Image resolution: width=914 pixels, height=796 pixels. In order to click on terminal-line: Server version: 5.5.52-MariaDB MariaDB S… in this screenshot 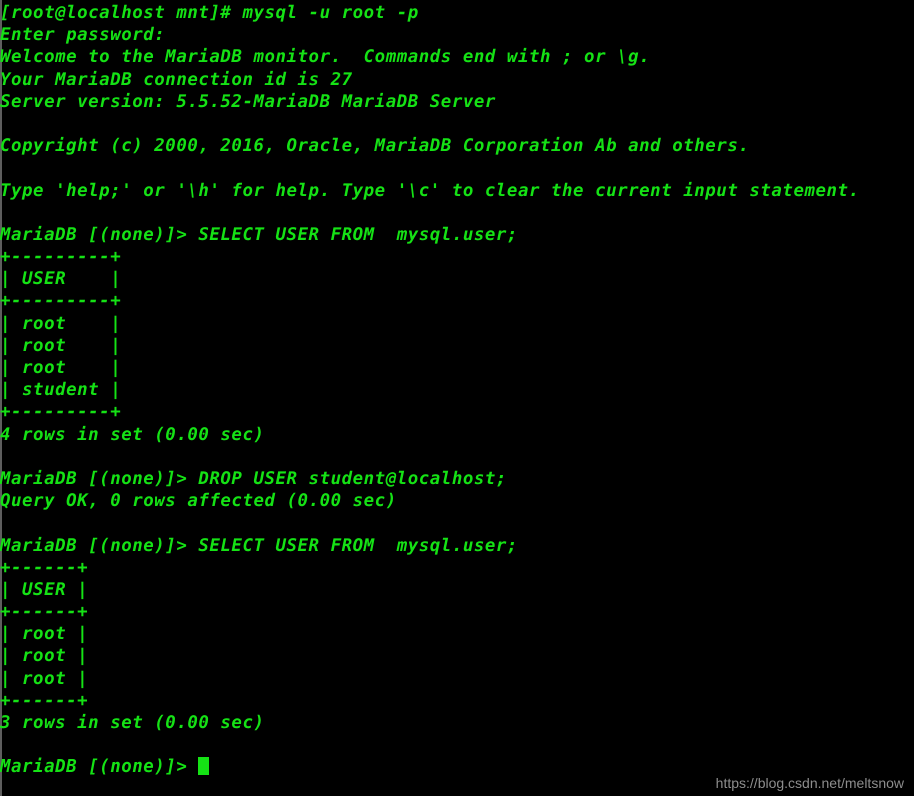, I will do `click(248, 101)`.